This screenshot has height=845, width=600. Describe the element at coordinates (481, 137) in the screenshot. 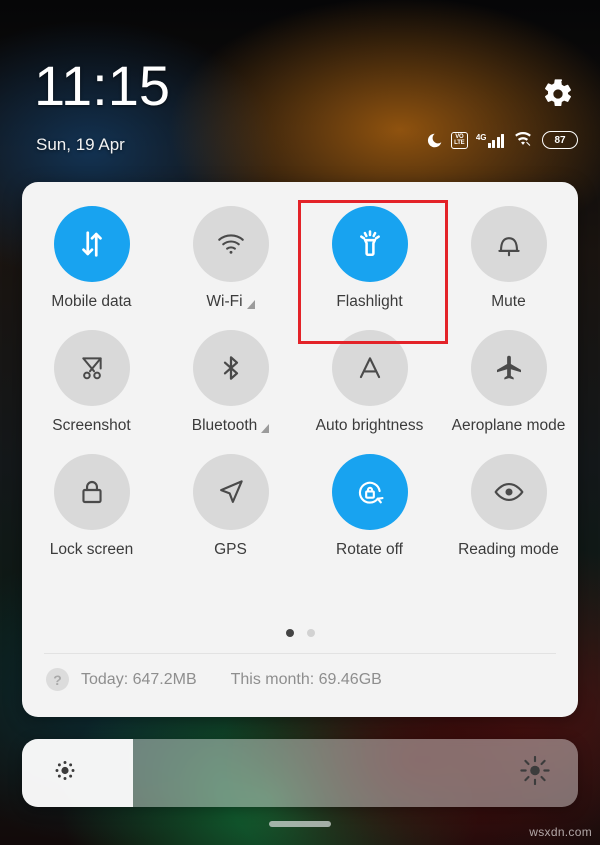

I see `network-type-label: 4G` at that location.